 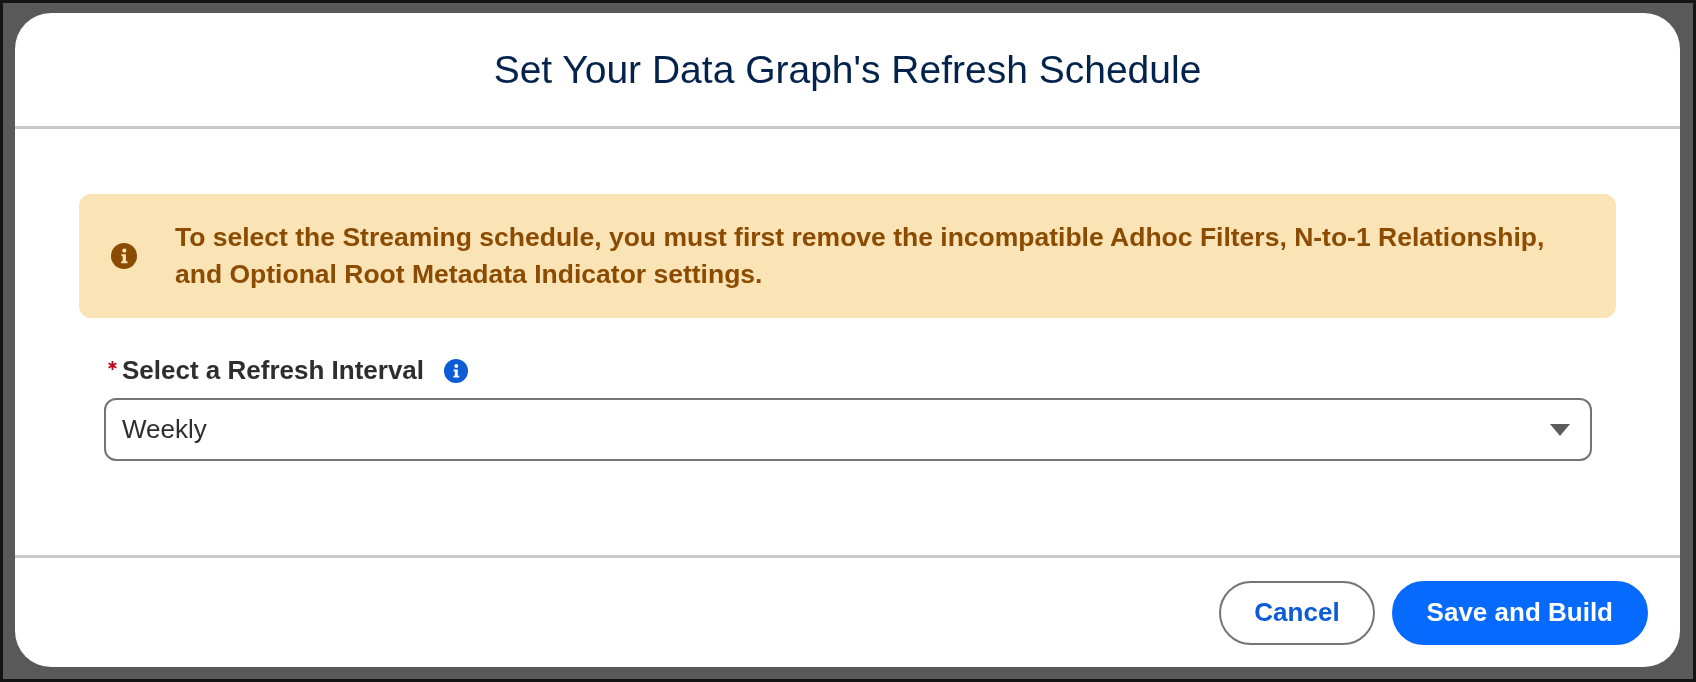 What do you see at coordinates (847, 69) in the screenshot?
I see `dialog-title: Set Your Data Graph's Refresh Schedule` at bounding box center [847, 69].